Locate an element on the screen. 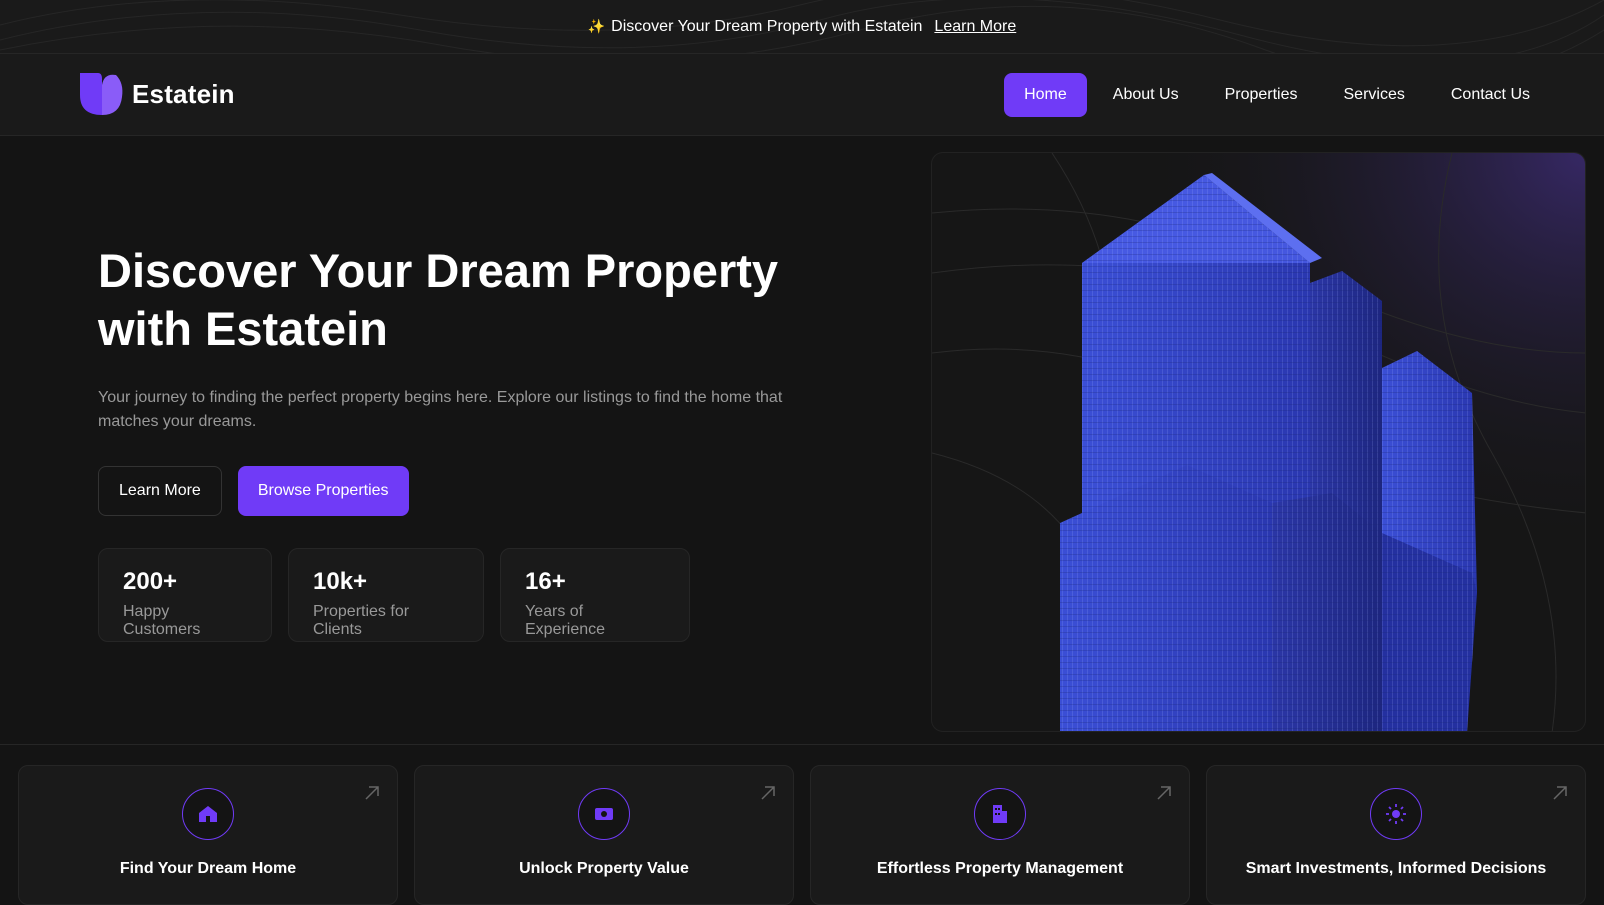 Image resolution: width=1604 pixels, height=905 pixels. feature-title: Find Your Dream Home is located at coordinates (208, 868).